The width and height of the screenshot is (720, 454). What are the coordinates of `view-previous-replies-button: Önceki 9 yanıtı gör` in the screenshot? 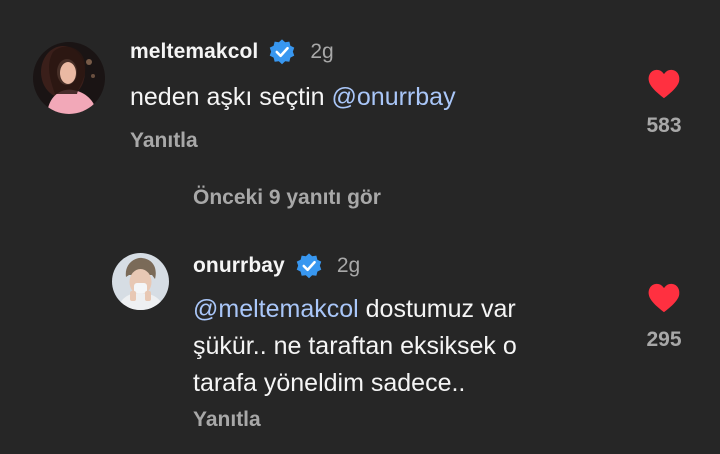 It's located at (287, 198).